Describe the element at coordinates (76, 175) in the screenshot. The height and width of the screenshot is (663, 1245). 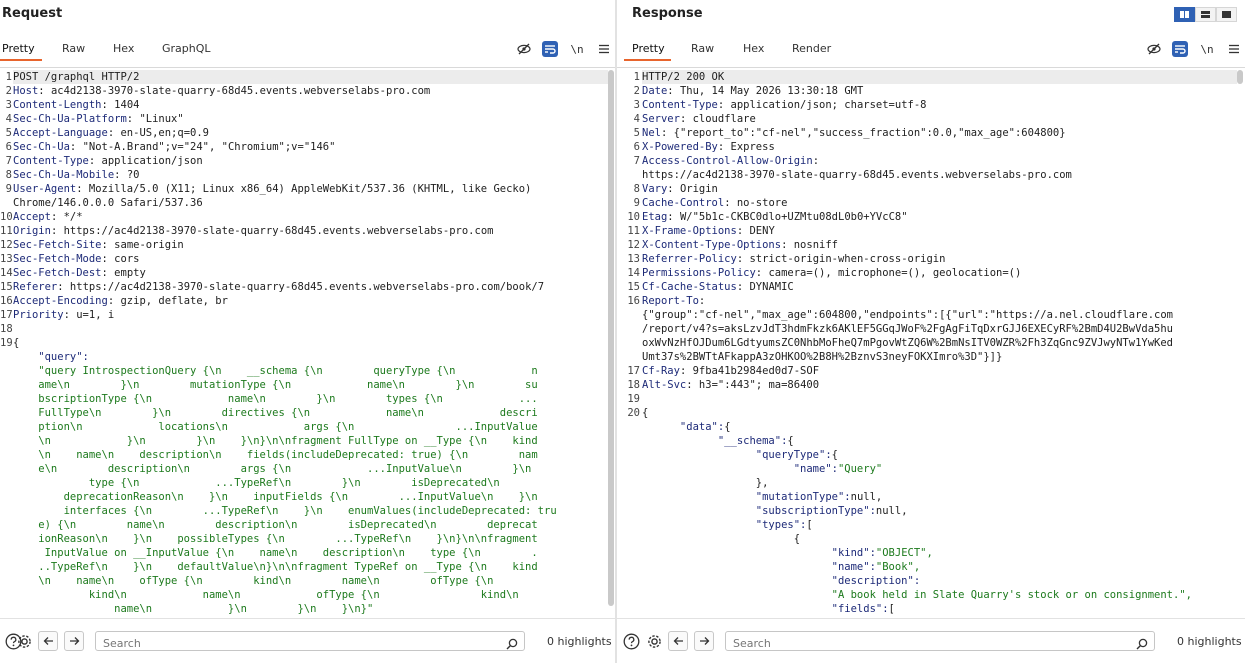
I see `code-line: Sec-Ch-Ua-Mobile: ?0` at that location.